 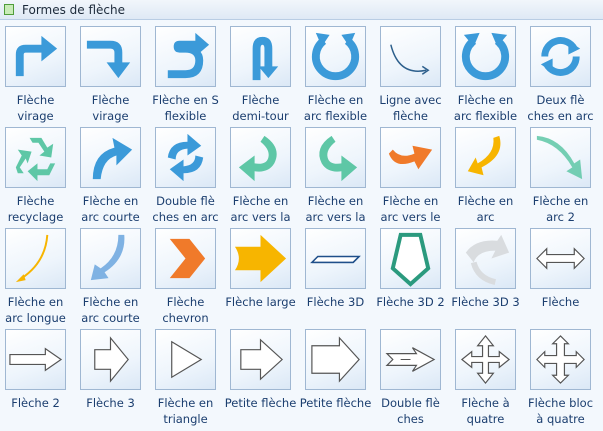 What do you see at coordinates (108, 59) in the screenshot?
I see `bent-arrow-down-right-icon` at bounding box center [108, 59].